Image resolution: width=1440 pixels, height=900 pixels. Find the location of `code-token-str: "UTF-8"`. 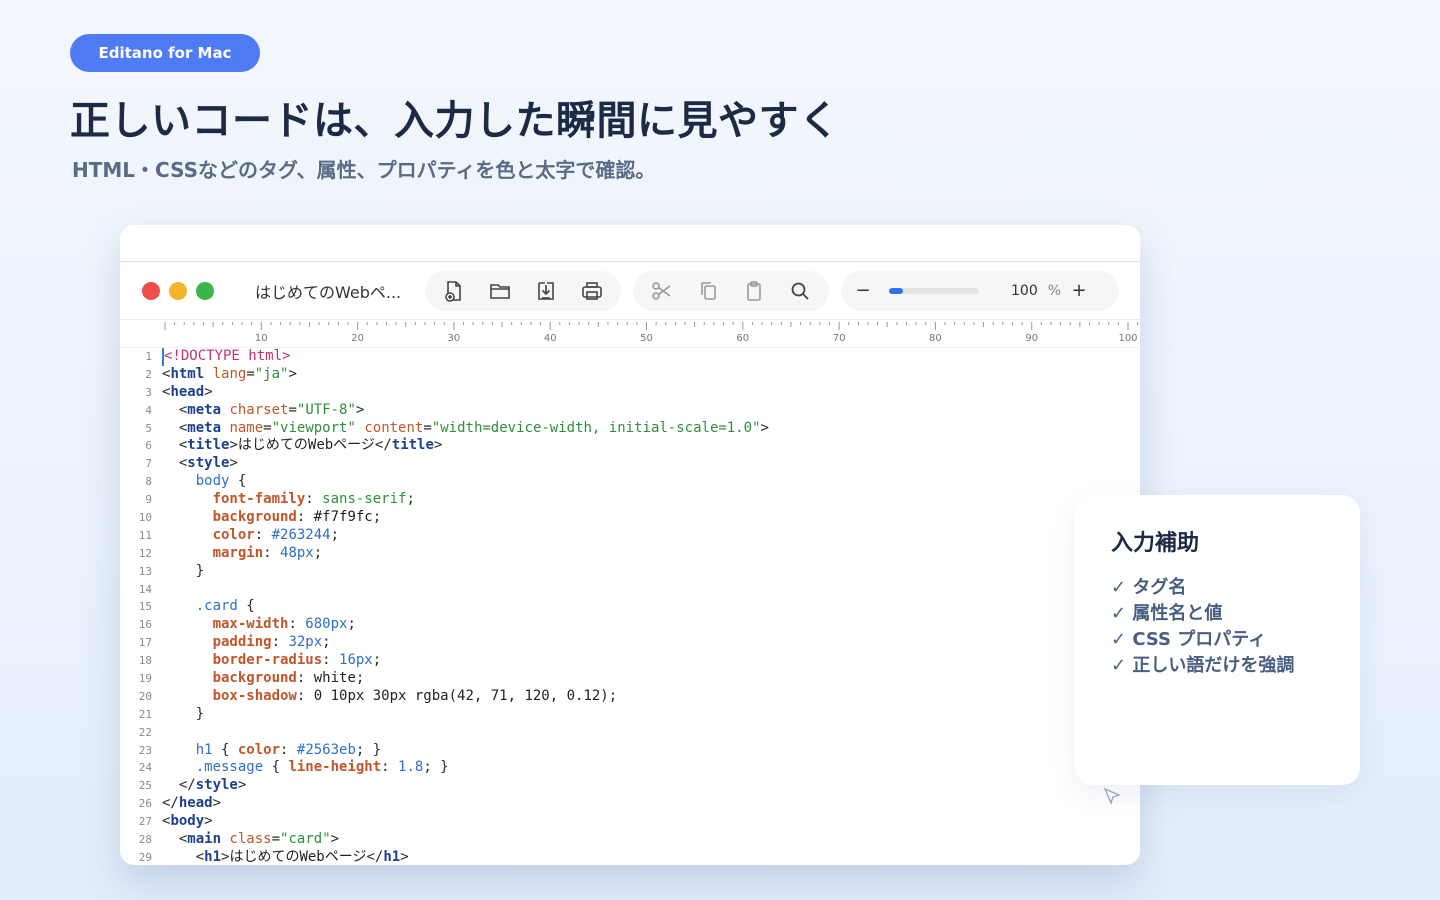

code-token-str: "UTF-8" is located at coordinates (326, 409).